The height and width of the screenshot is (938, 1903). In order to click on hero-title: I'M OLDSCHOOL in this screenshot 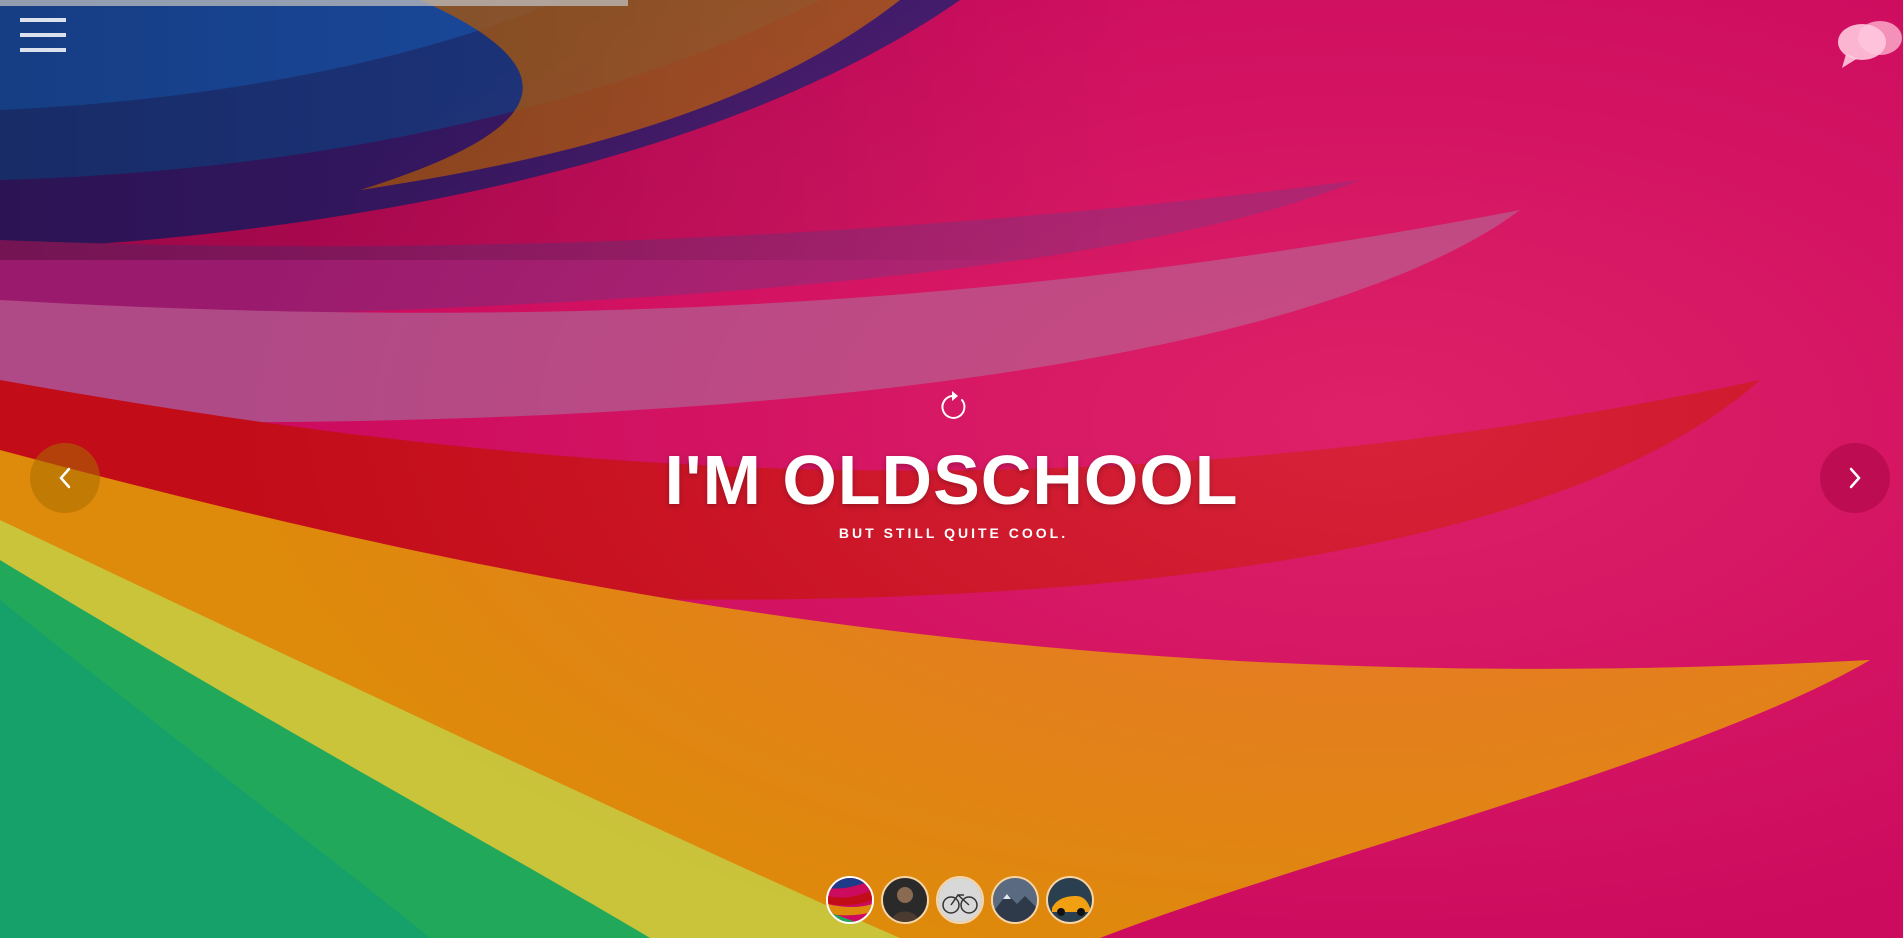, I will do `click(951, 480)`.